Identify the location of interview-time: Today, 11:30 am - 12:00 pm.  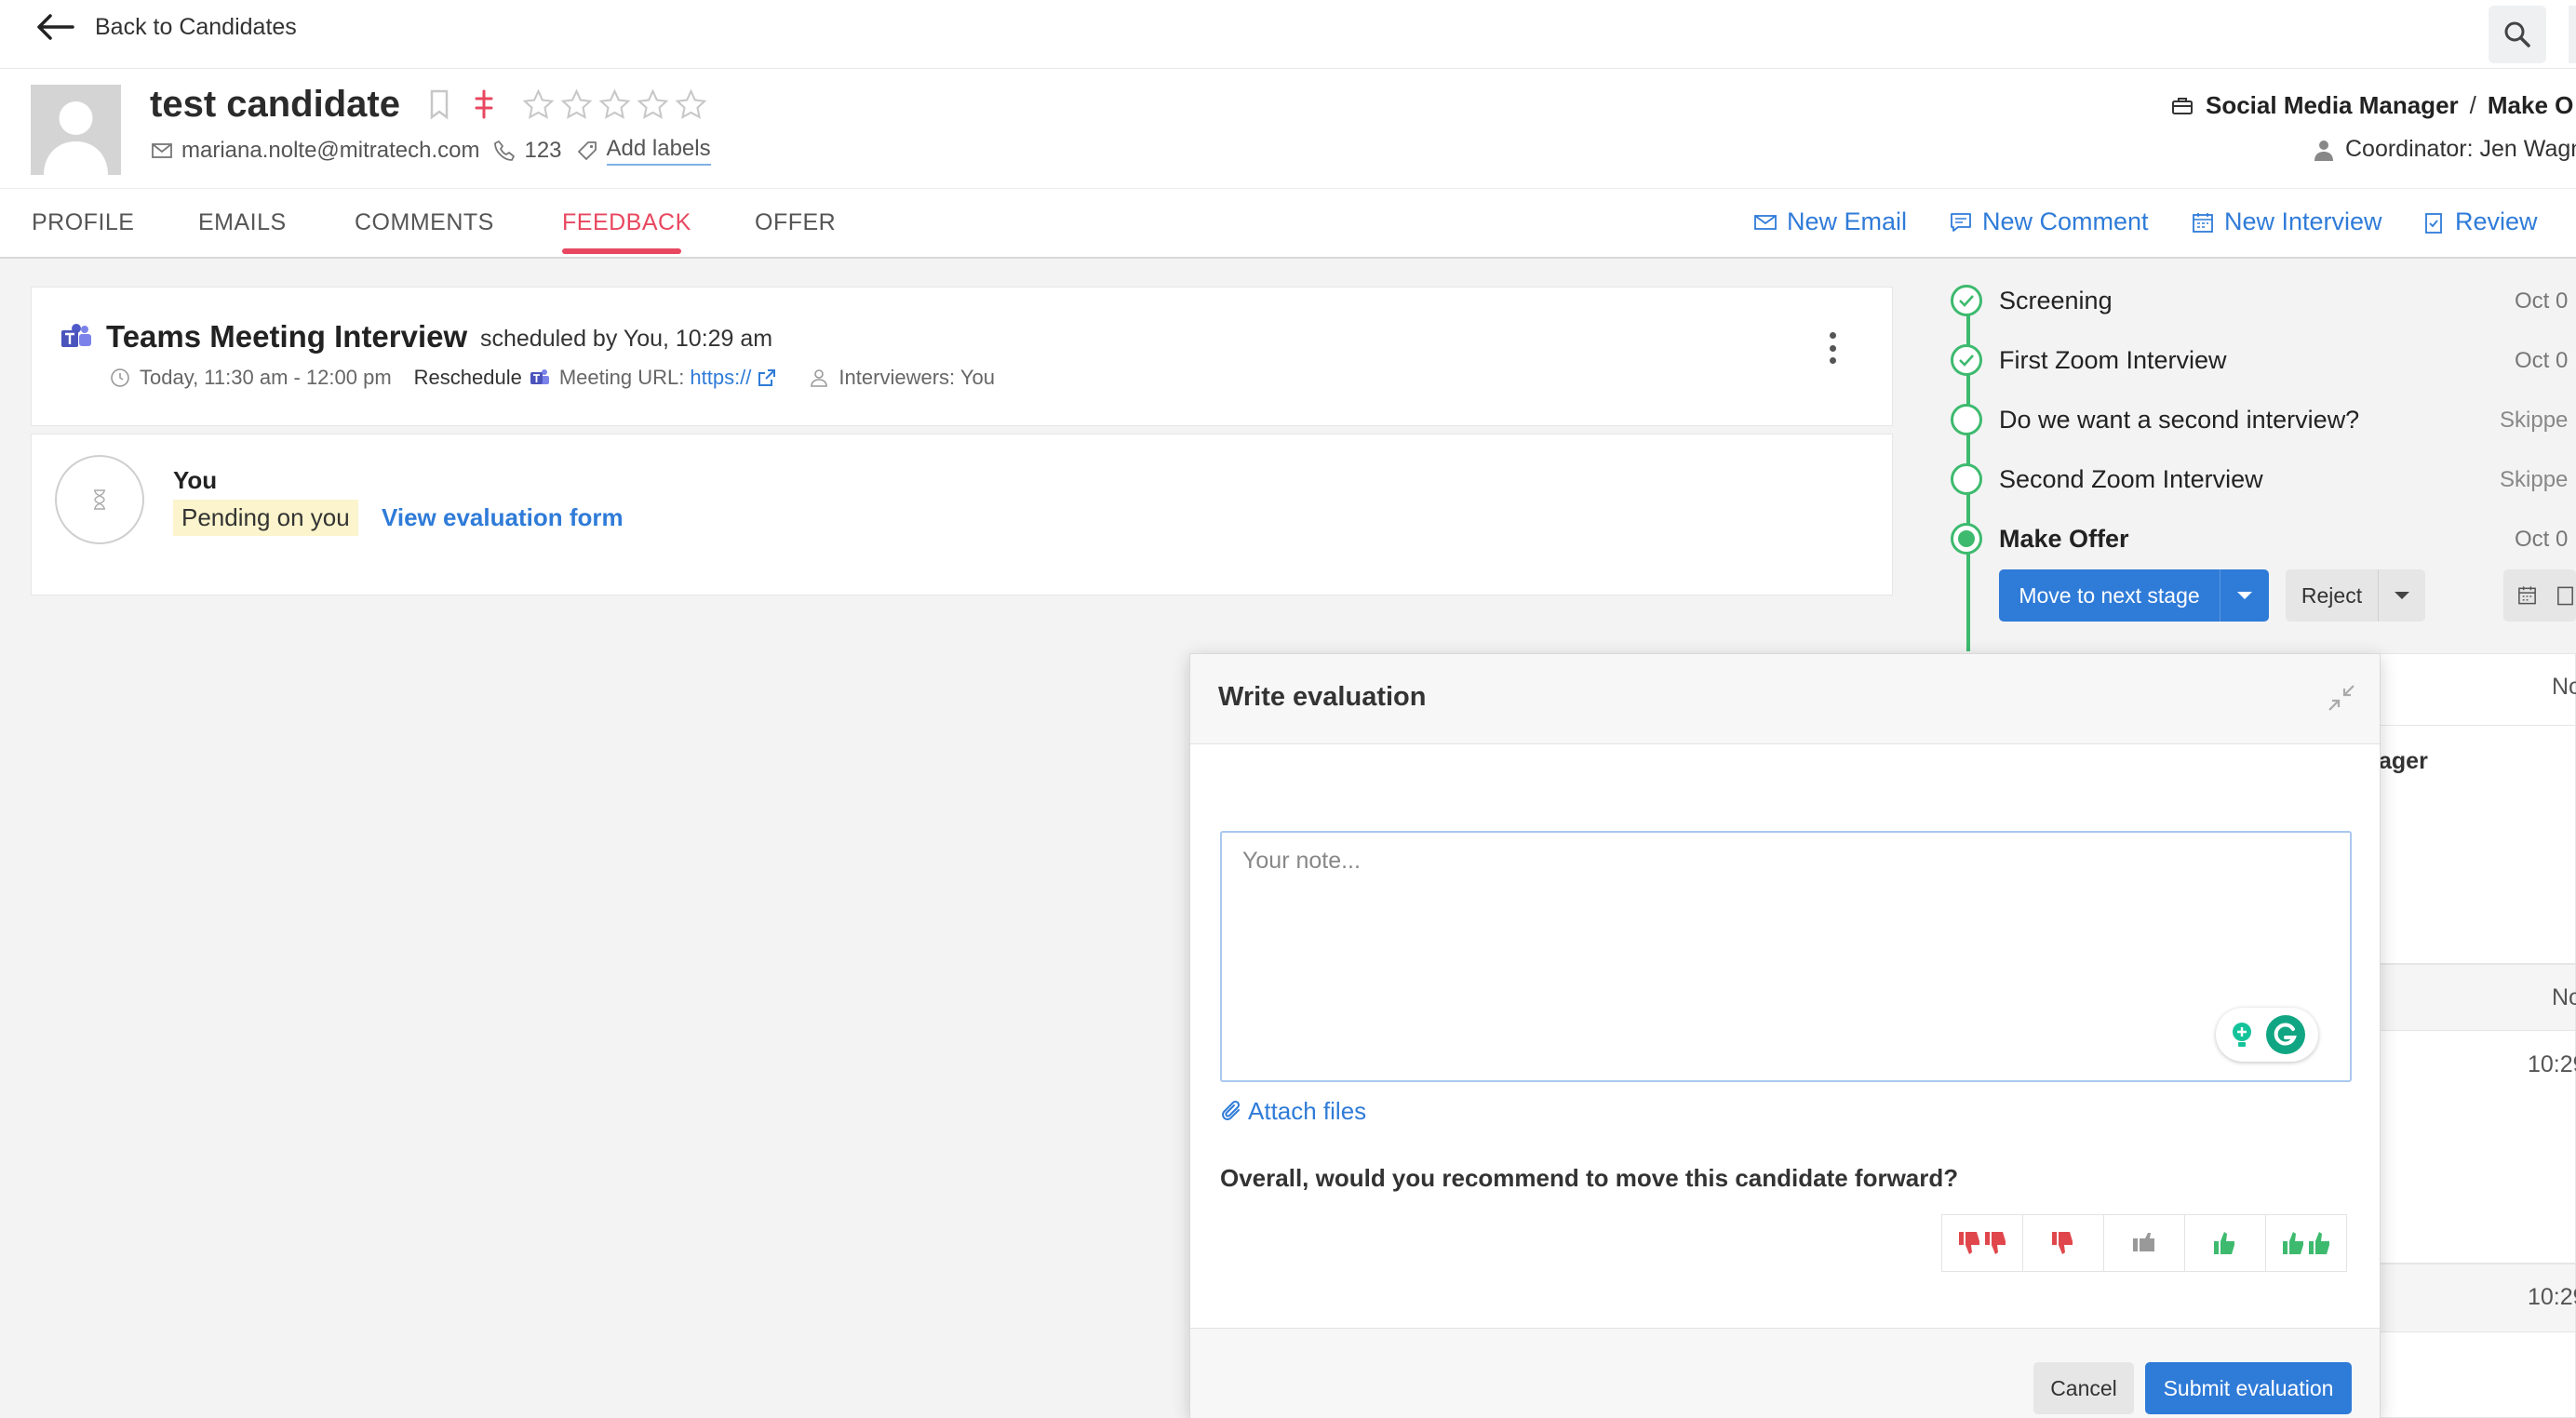
(266, 378).